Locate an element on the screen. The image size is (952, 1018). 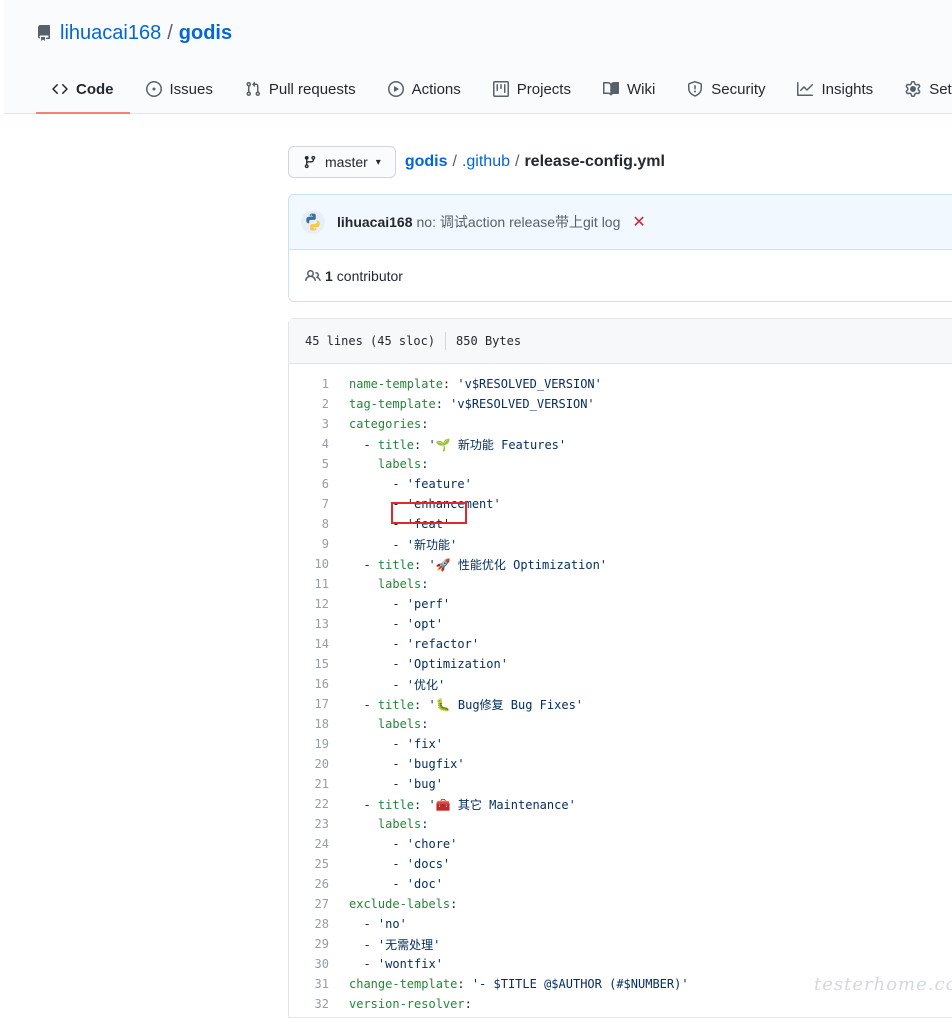
contributors-row: 1 contributor is located at coordinates (620, 275).